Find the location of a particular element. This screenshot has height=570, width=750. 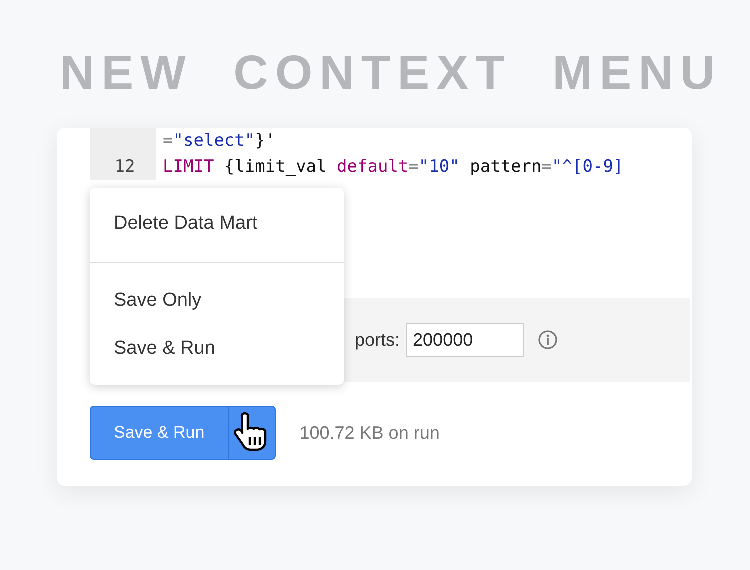

run-size-text: 100.72 KB on run is located at coordinates (370, 433).